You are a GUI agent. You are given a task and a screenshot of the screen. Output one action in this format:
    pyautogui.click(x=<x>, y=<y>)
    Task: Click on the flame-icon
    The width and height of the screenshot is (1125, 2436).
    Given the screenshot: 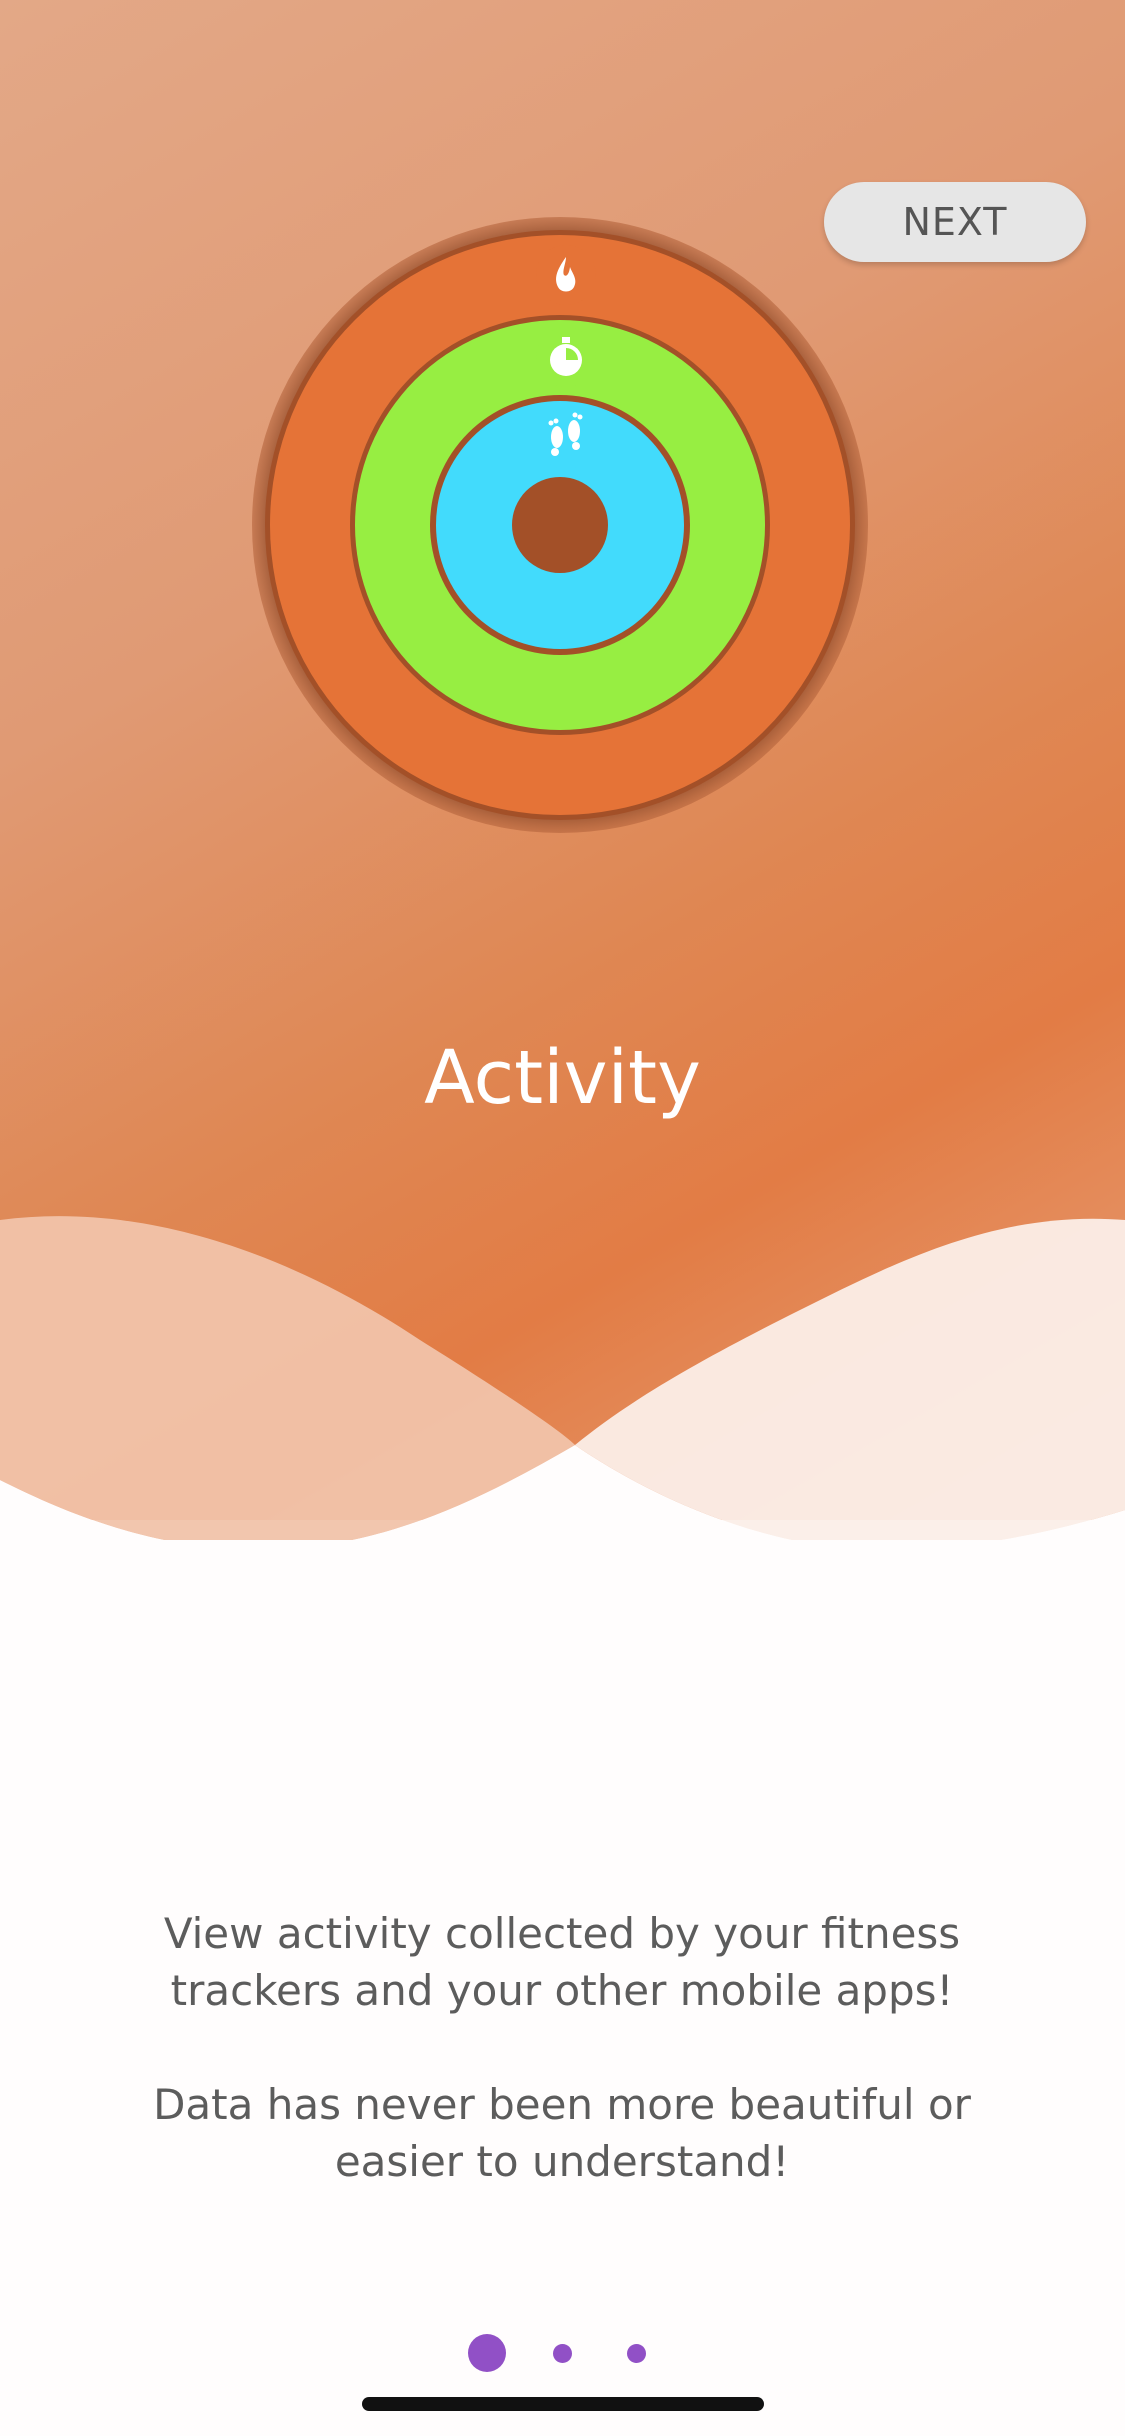 What is the action you would take?
    pyautogui.click(x=566, y=275)
    